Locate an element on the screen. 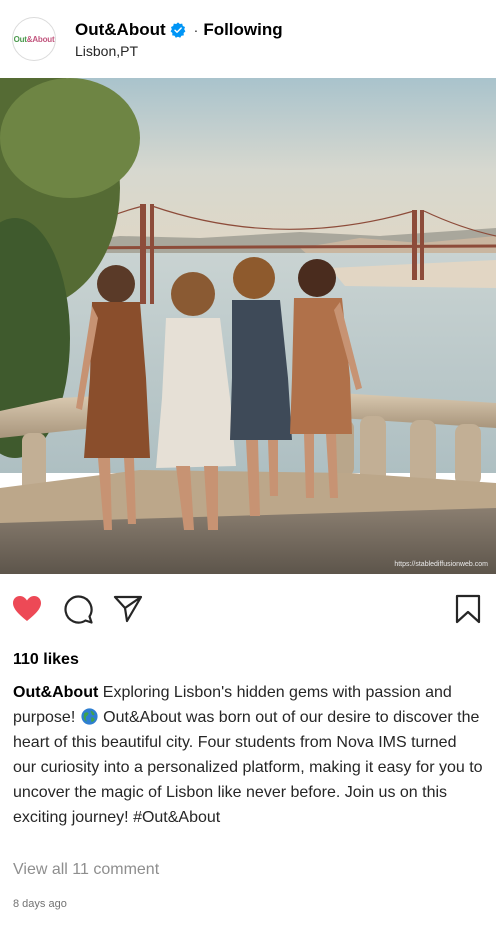 The width and height of the screenshot is (496, 926). share-icon is located at coordinates (128, 609).